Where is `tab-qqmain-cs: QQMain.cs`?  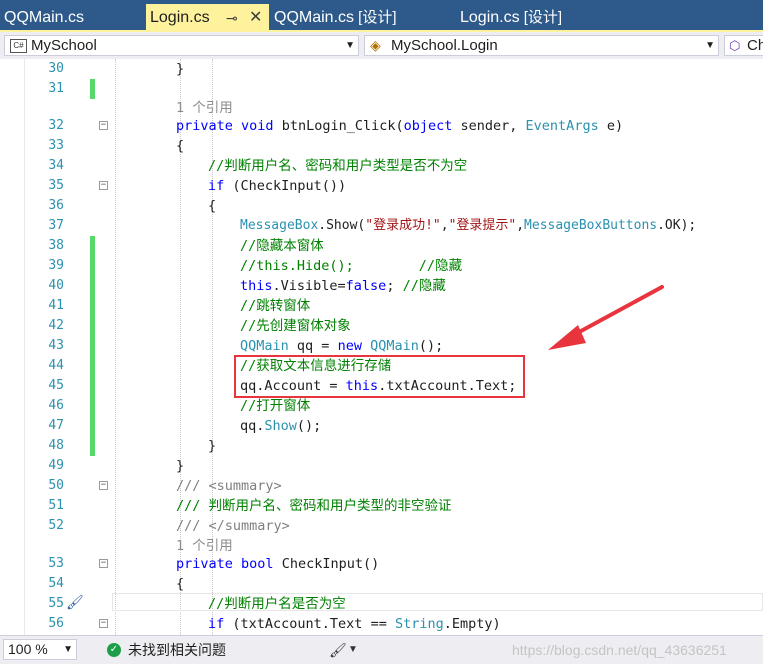 tab-qqmain-cs: QQMain.cs is located at coordinates (73, 18).